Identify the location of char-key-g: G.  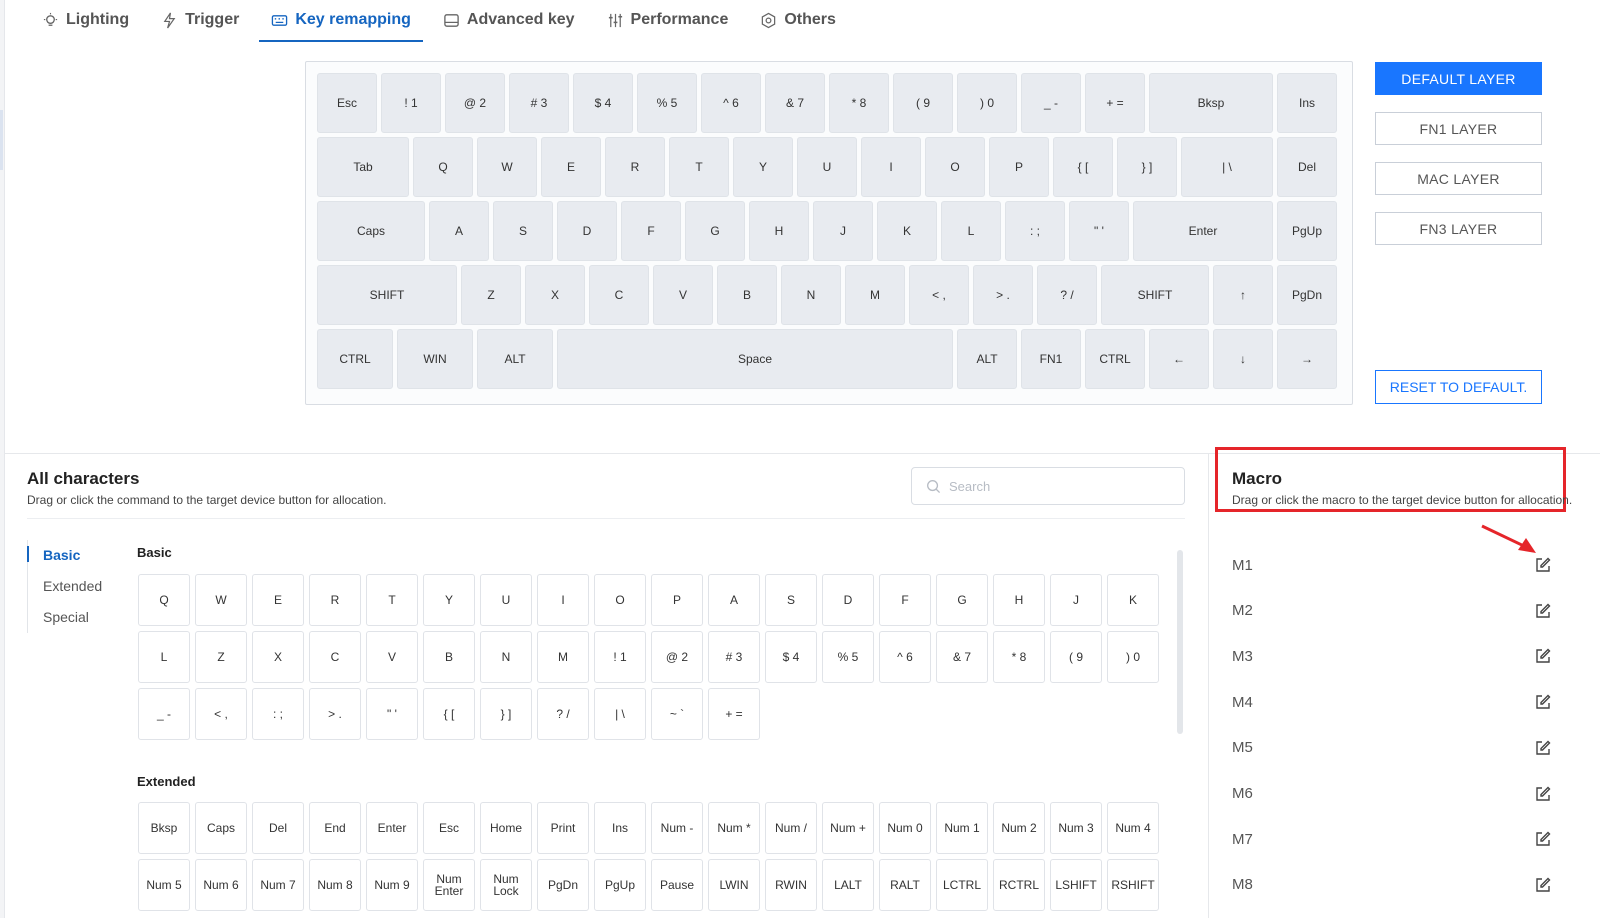
(962, 600).